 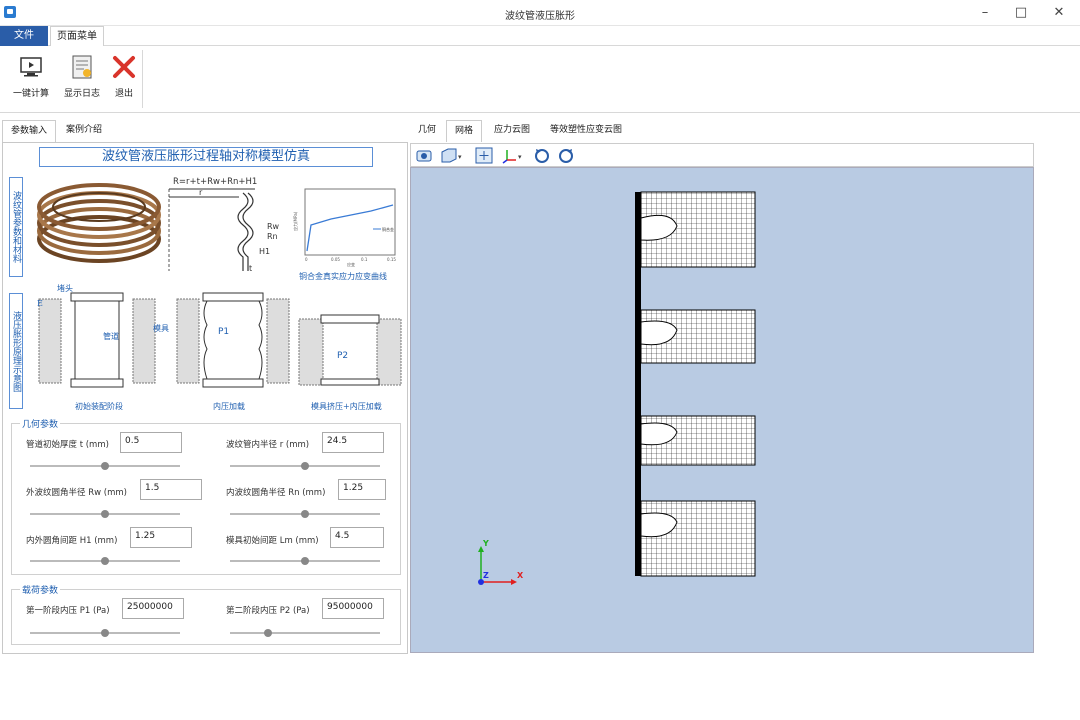 What do you see at coordinates (344, 227) in the screenshot?
I see `stress-strain-curve: 铜合金 0 0.05 0.1 0.15 应变 应力(MPa)` at bounding box center [344, 227].